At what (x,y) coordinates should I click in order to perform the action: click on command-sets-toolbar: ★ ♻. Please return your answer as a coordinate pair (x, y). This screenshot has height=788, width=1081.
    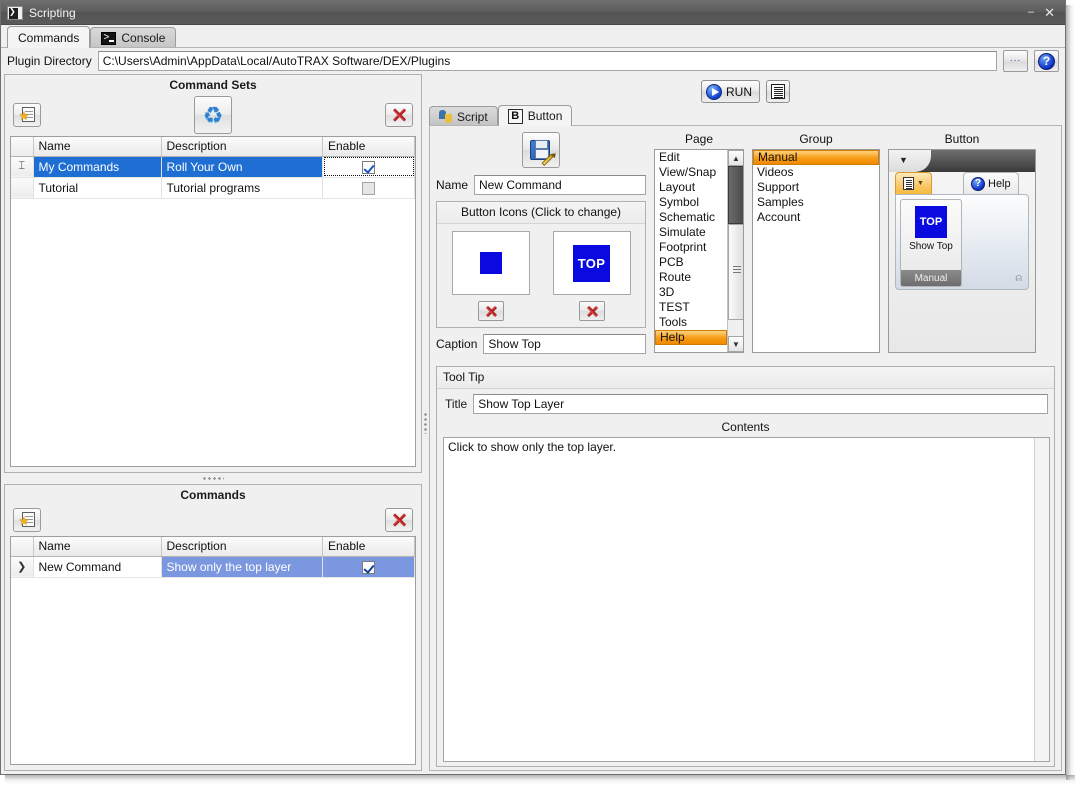
    Looking at the image, I should click on (213, 115).